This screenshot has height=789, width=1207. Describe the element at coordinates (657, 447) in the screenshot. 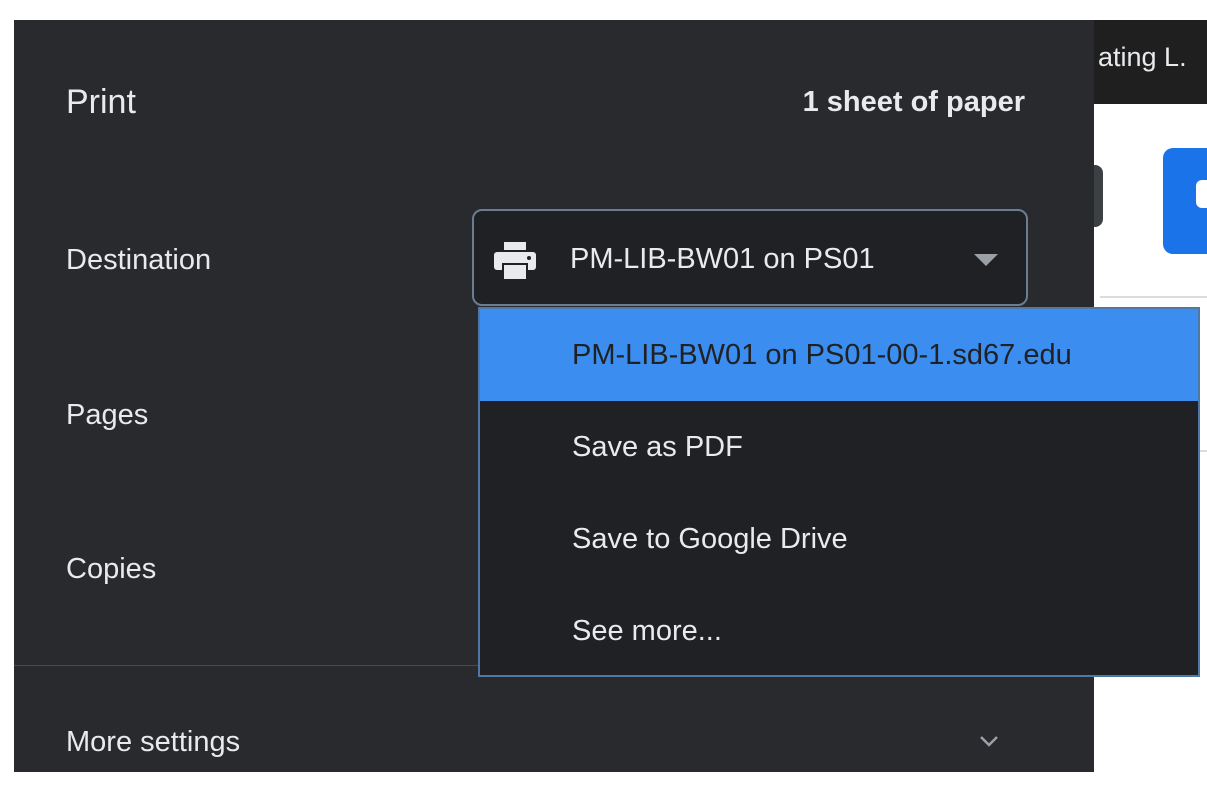

I see `option-label: Save as PDF` at that location.